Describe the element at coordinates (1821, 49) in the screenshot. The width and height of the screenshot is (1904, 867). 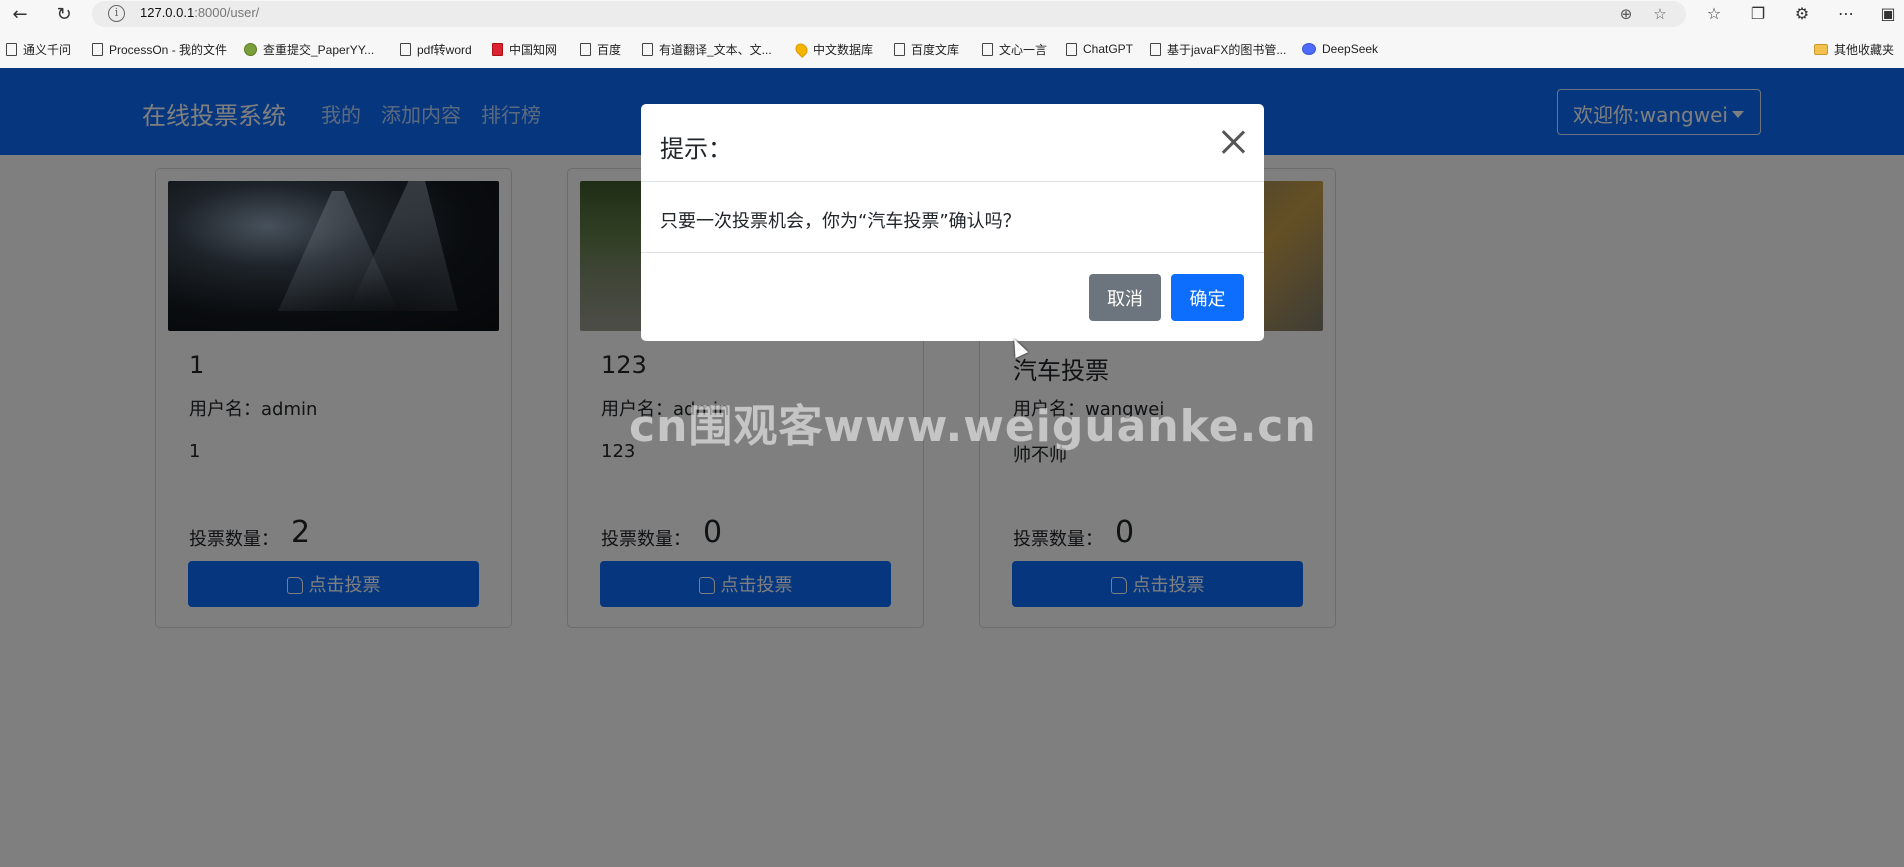
I see `folder-icon` at that location.